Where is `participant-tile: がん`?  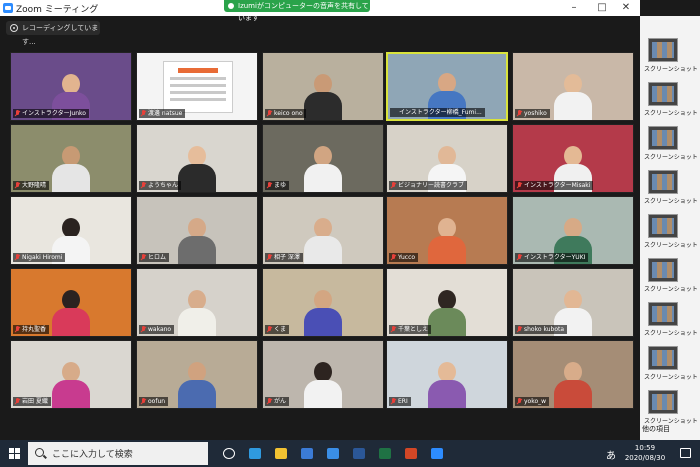
participant-tile: がん is located at coordinates (323, 374).